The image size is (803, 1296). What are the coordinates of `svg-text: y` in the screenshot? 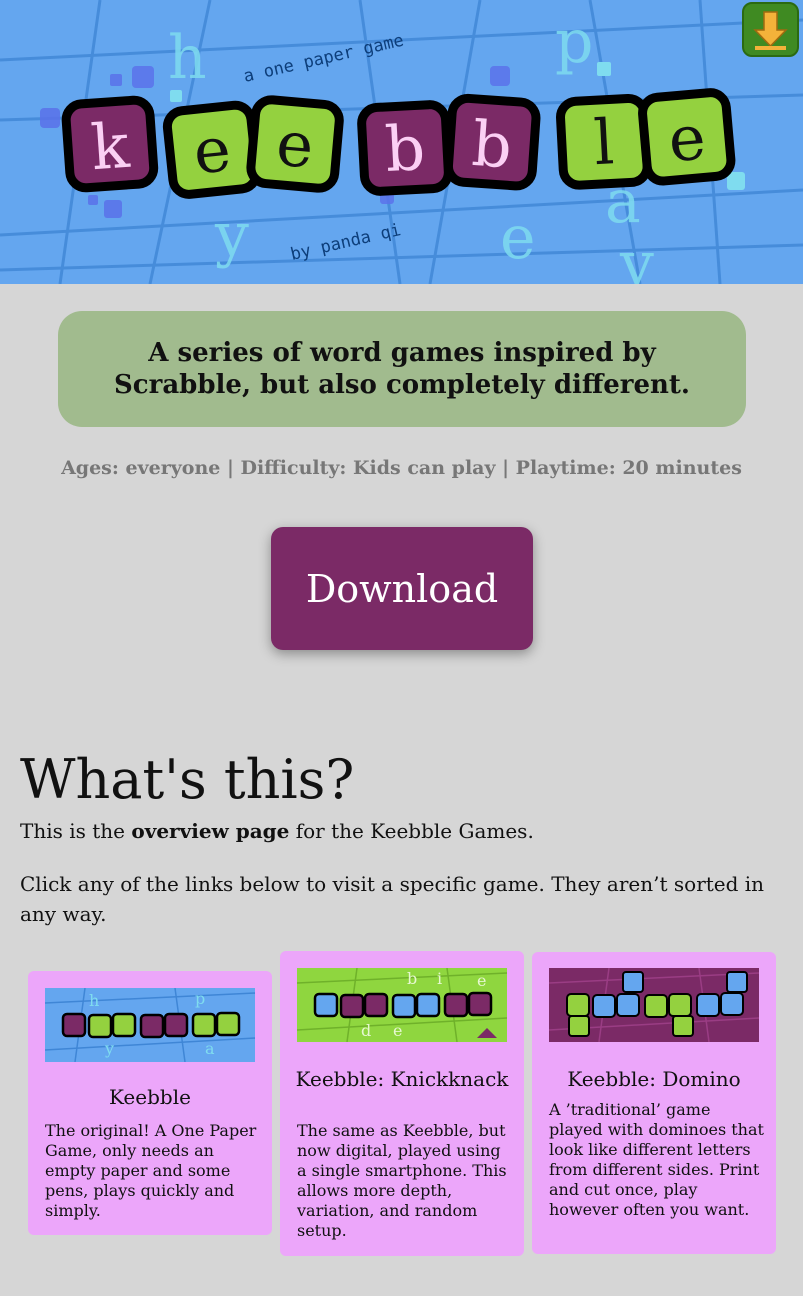 It's located at (109, 1048).